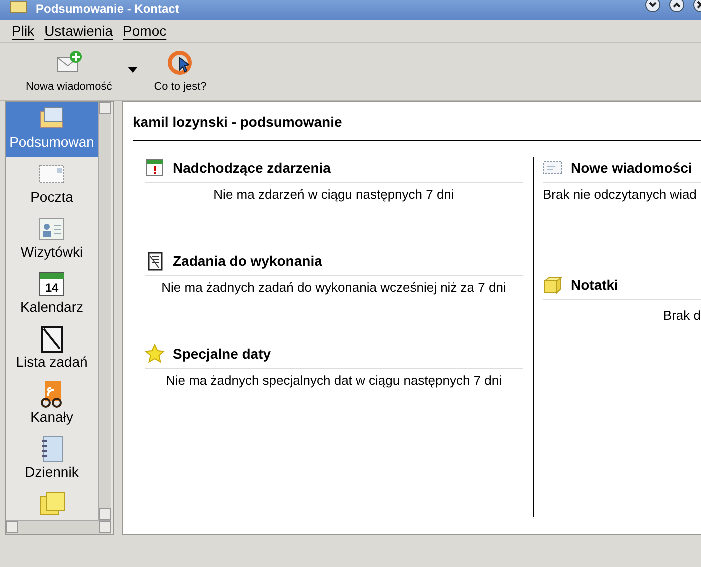 This screenshot has width=701, height=567. What do you see at coordinates (677, 6) in the screenshot?
I see `maximize-button` at bounding box center [677, 6].